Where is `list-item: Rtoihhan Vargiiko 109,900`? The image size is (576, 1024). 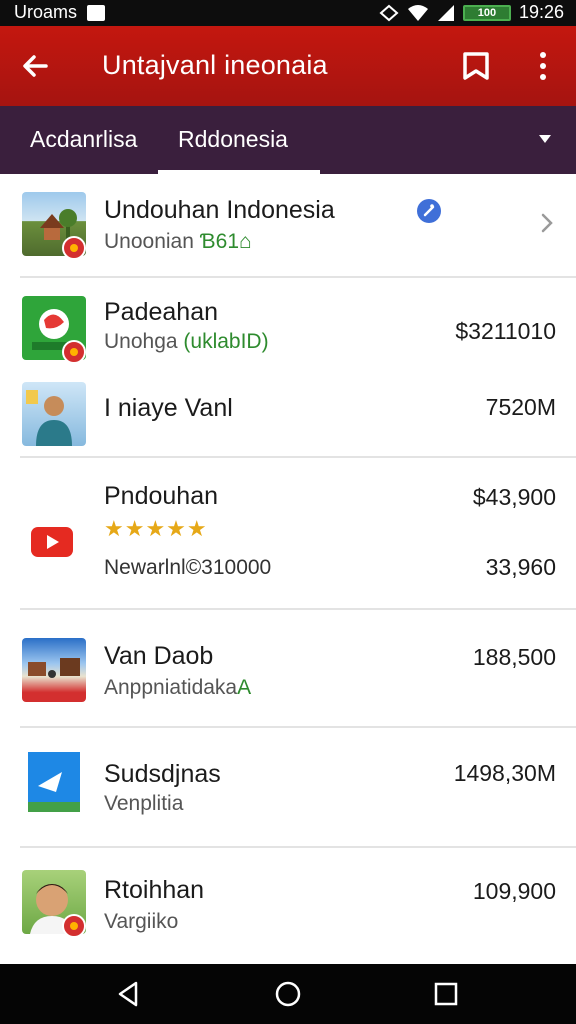 list-item: Rtoihhan Vargiiko 109,900 is located at coordinates (288, 906).